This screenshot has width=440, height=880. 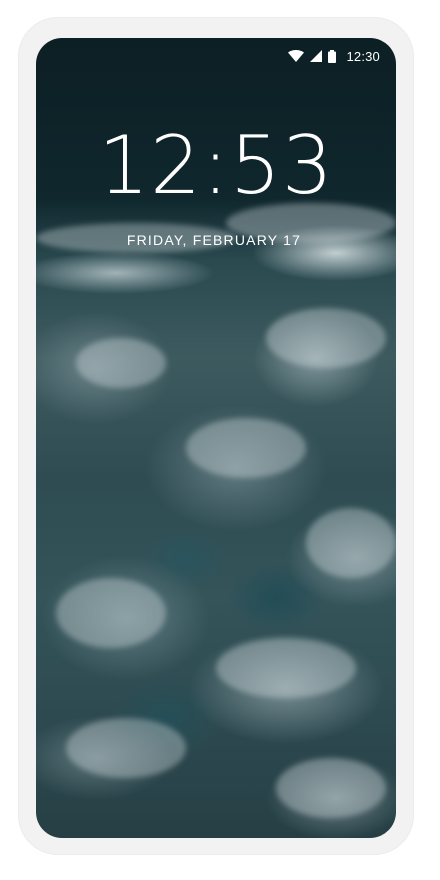 I want to click on status-time: 12:30, so click(x=363, y=56).